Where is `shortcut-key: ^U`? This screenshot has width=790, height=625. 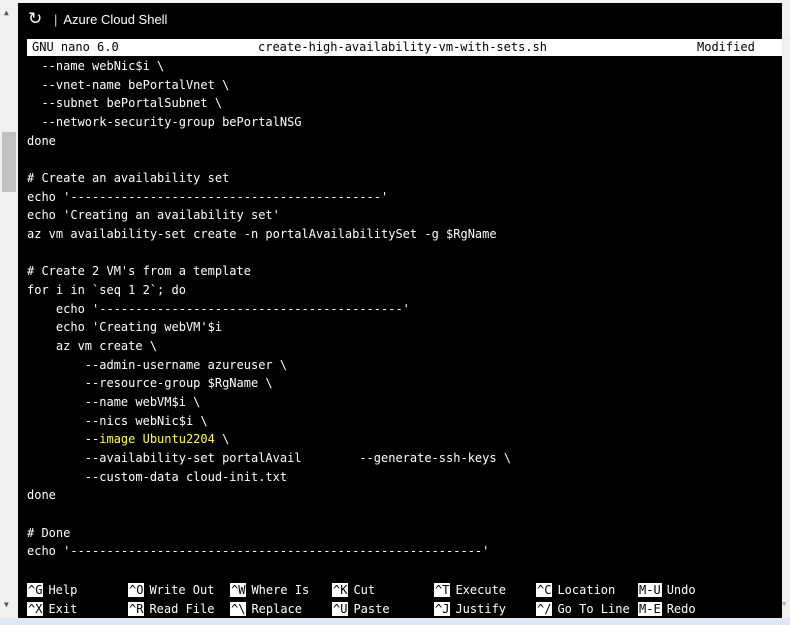
shortcut-key: ^U is located at coordinates (340, 608).